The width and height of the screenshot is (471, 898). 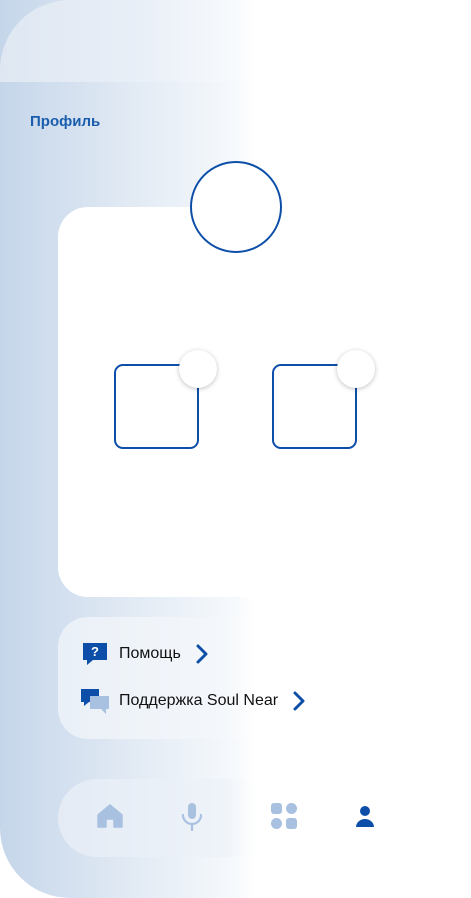 I want to click on home-icon, so click(x=110, y=818).